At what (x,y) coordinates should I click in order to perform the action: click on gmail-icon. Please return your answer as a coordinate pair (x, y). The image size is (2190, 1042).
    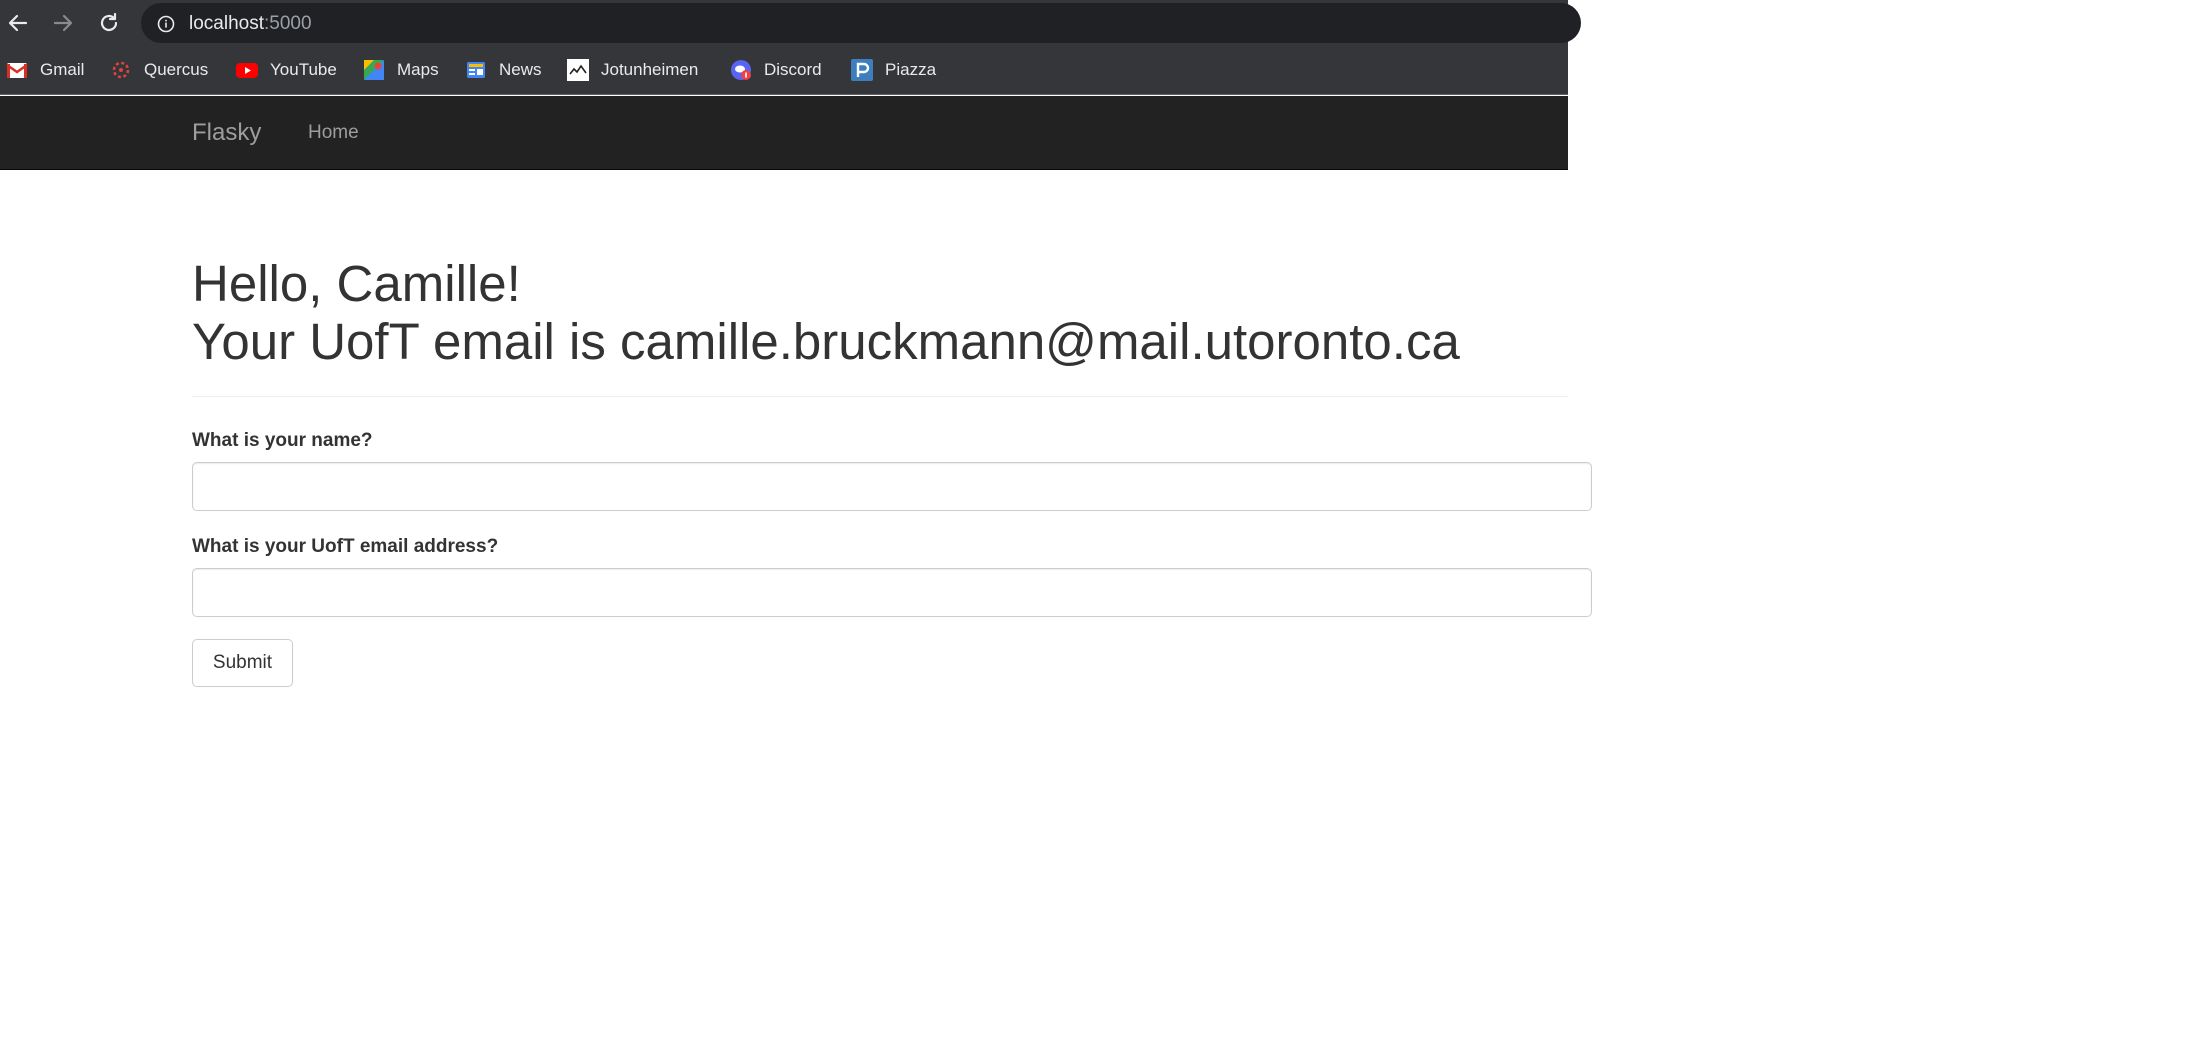
    Looking at the image, I should click on (17, 70).